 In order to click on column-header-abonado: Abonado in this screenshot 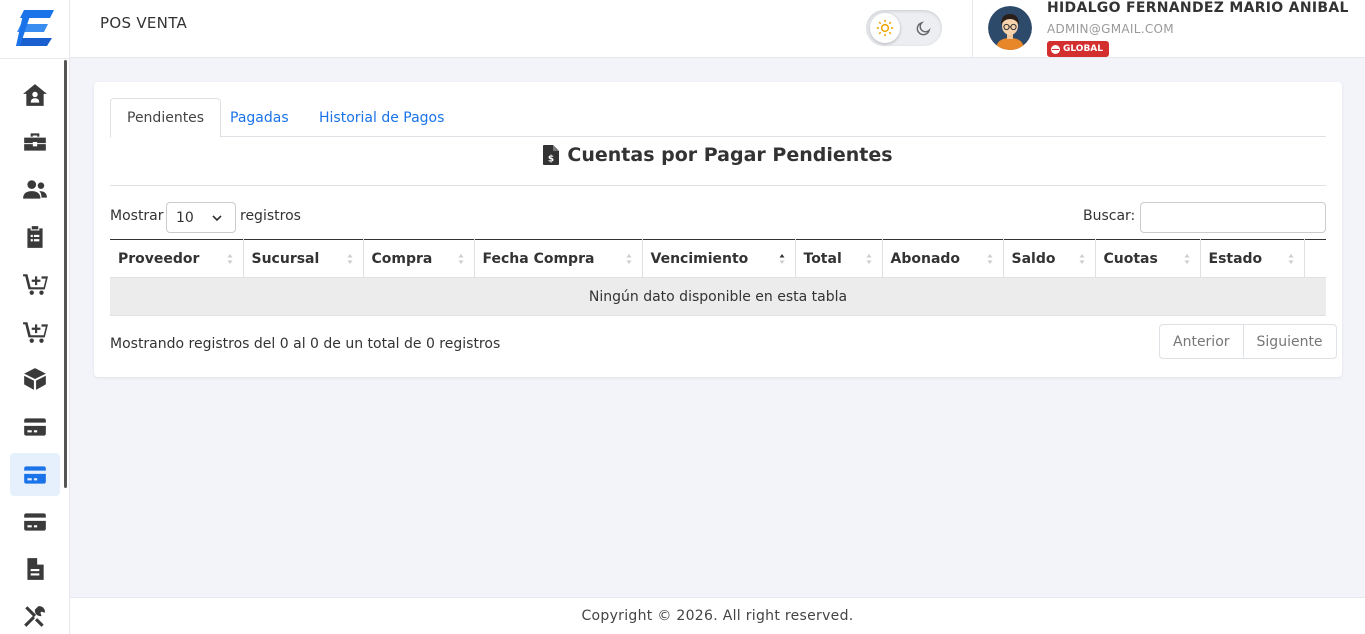, I will do `click(943, 258)`.